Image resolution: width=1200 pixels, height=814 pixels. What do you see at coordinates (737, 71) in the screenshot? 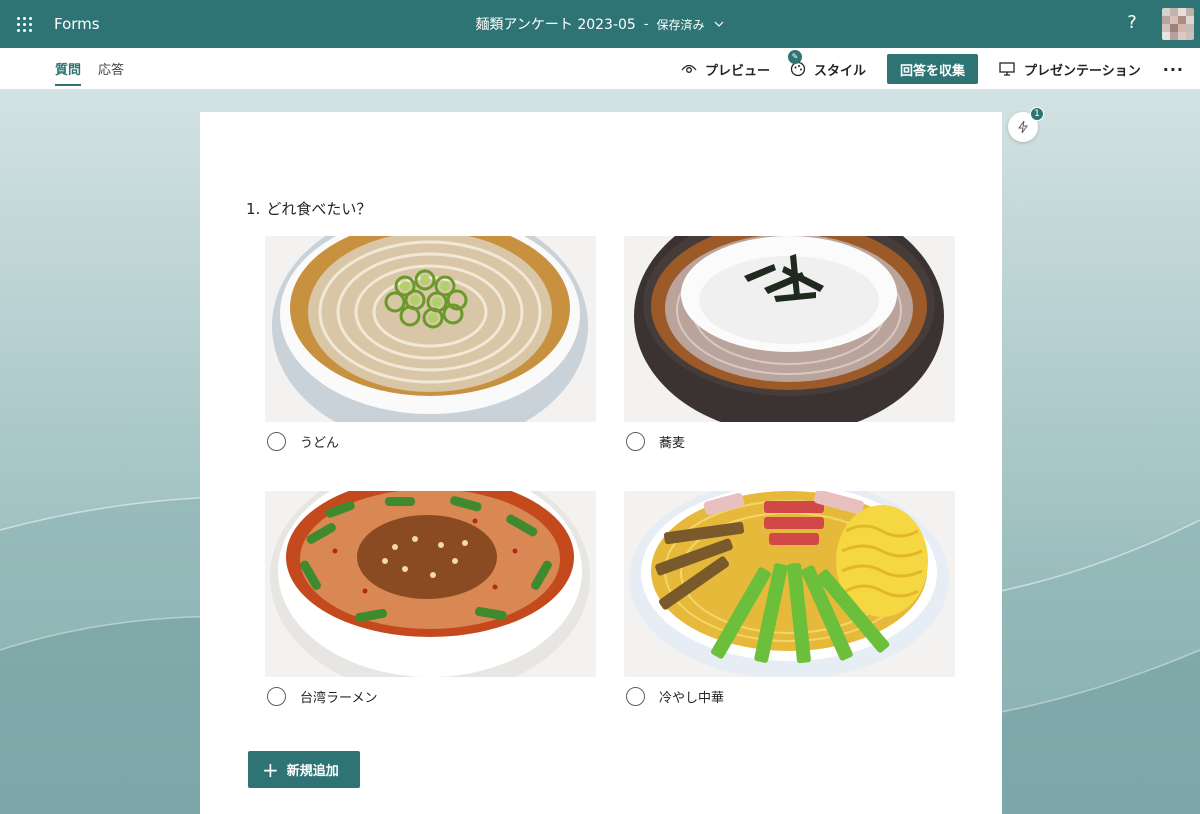
I see `preview-label: プレビュー` at bounding box center [737, 71].